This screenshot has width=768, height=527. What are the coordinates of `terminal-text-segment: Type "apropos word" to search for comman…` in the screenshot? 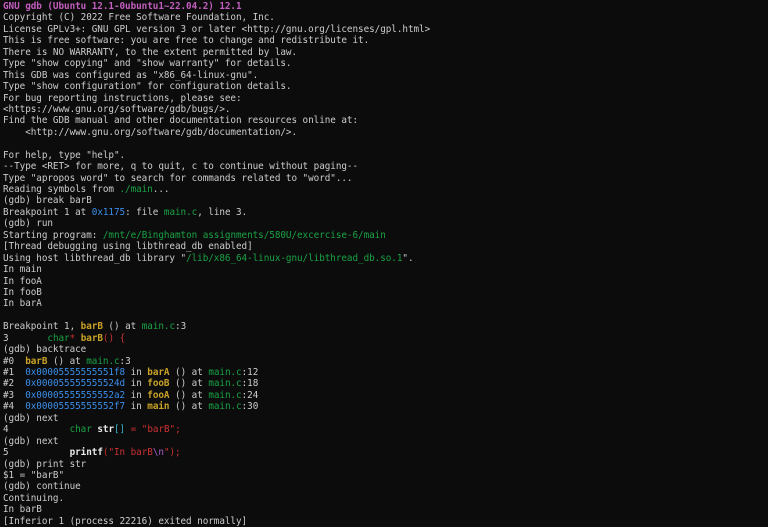 It's located at (178, 178).